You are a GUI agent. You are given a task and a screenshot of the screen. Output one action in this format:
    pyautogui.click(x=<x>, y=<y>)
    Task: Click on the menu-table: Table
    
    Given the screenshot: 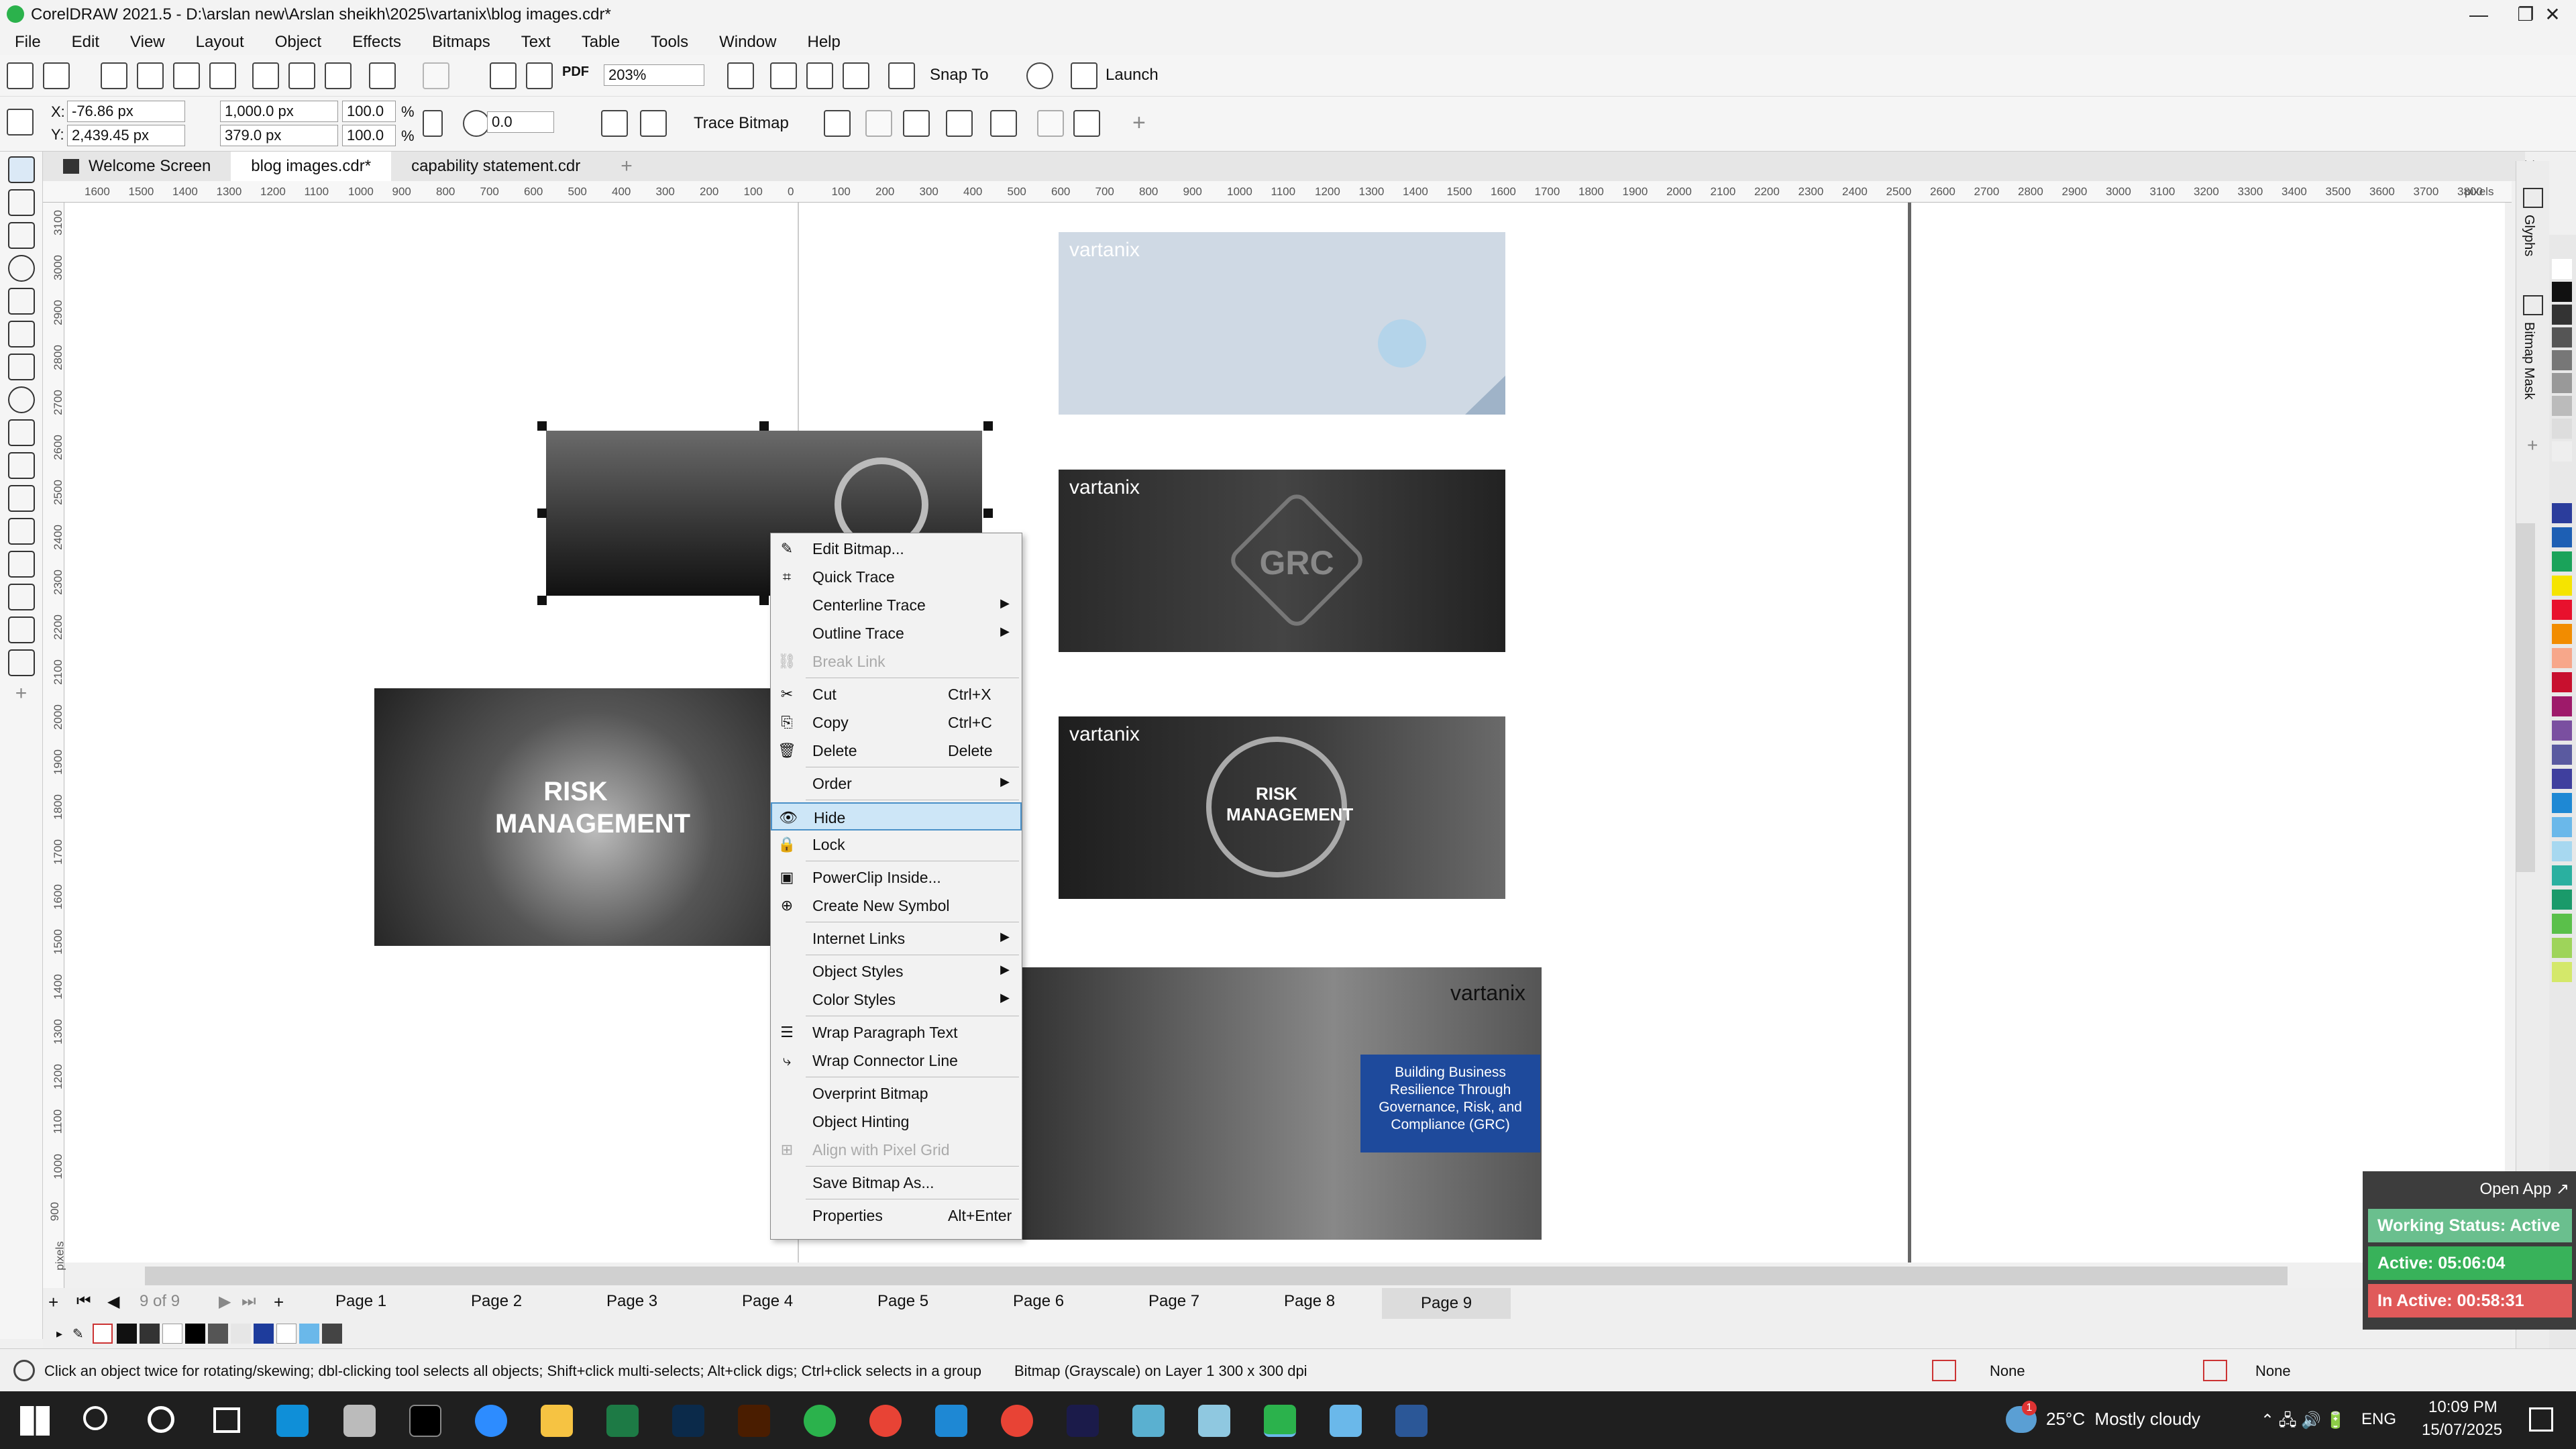 What is the action you would take?
    pyautogui.click(x=601, y=42)
    